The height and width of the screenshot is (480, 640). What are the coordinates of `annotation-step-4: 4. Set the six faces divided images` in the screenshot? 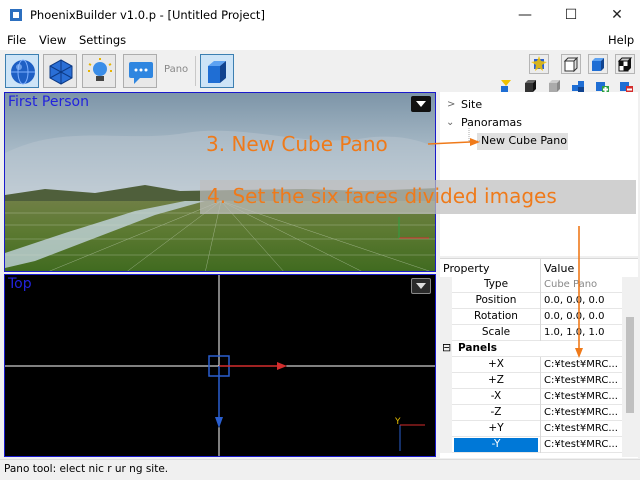 It's located at (382, 196).